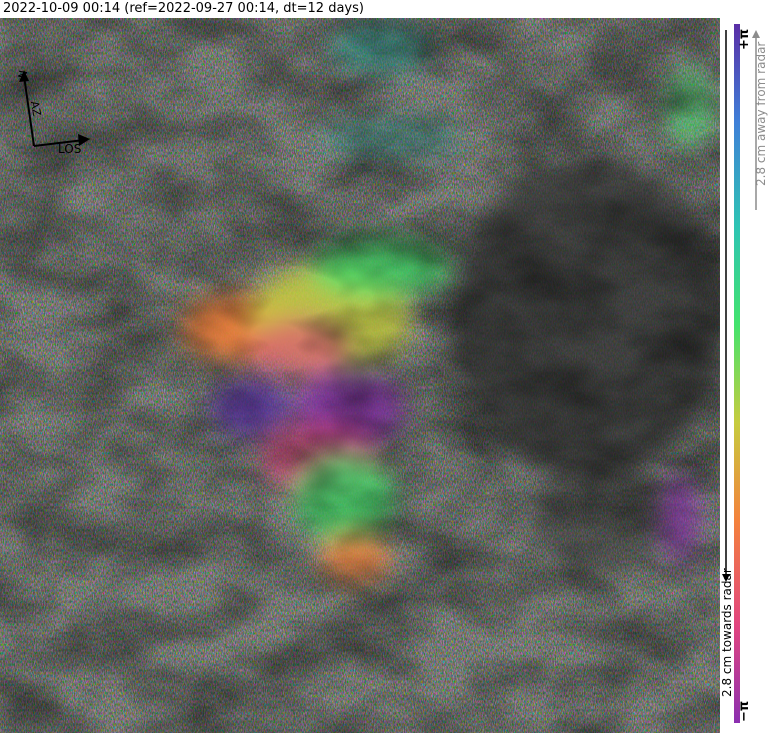 The height and width of the screenshot is (733, 768). I want to click on compass-los-label: LOS, so click(70, 149).